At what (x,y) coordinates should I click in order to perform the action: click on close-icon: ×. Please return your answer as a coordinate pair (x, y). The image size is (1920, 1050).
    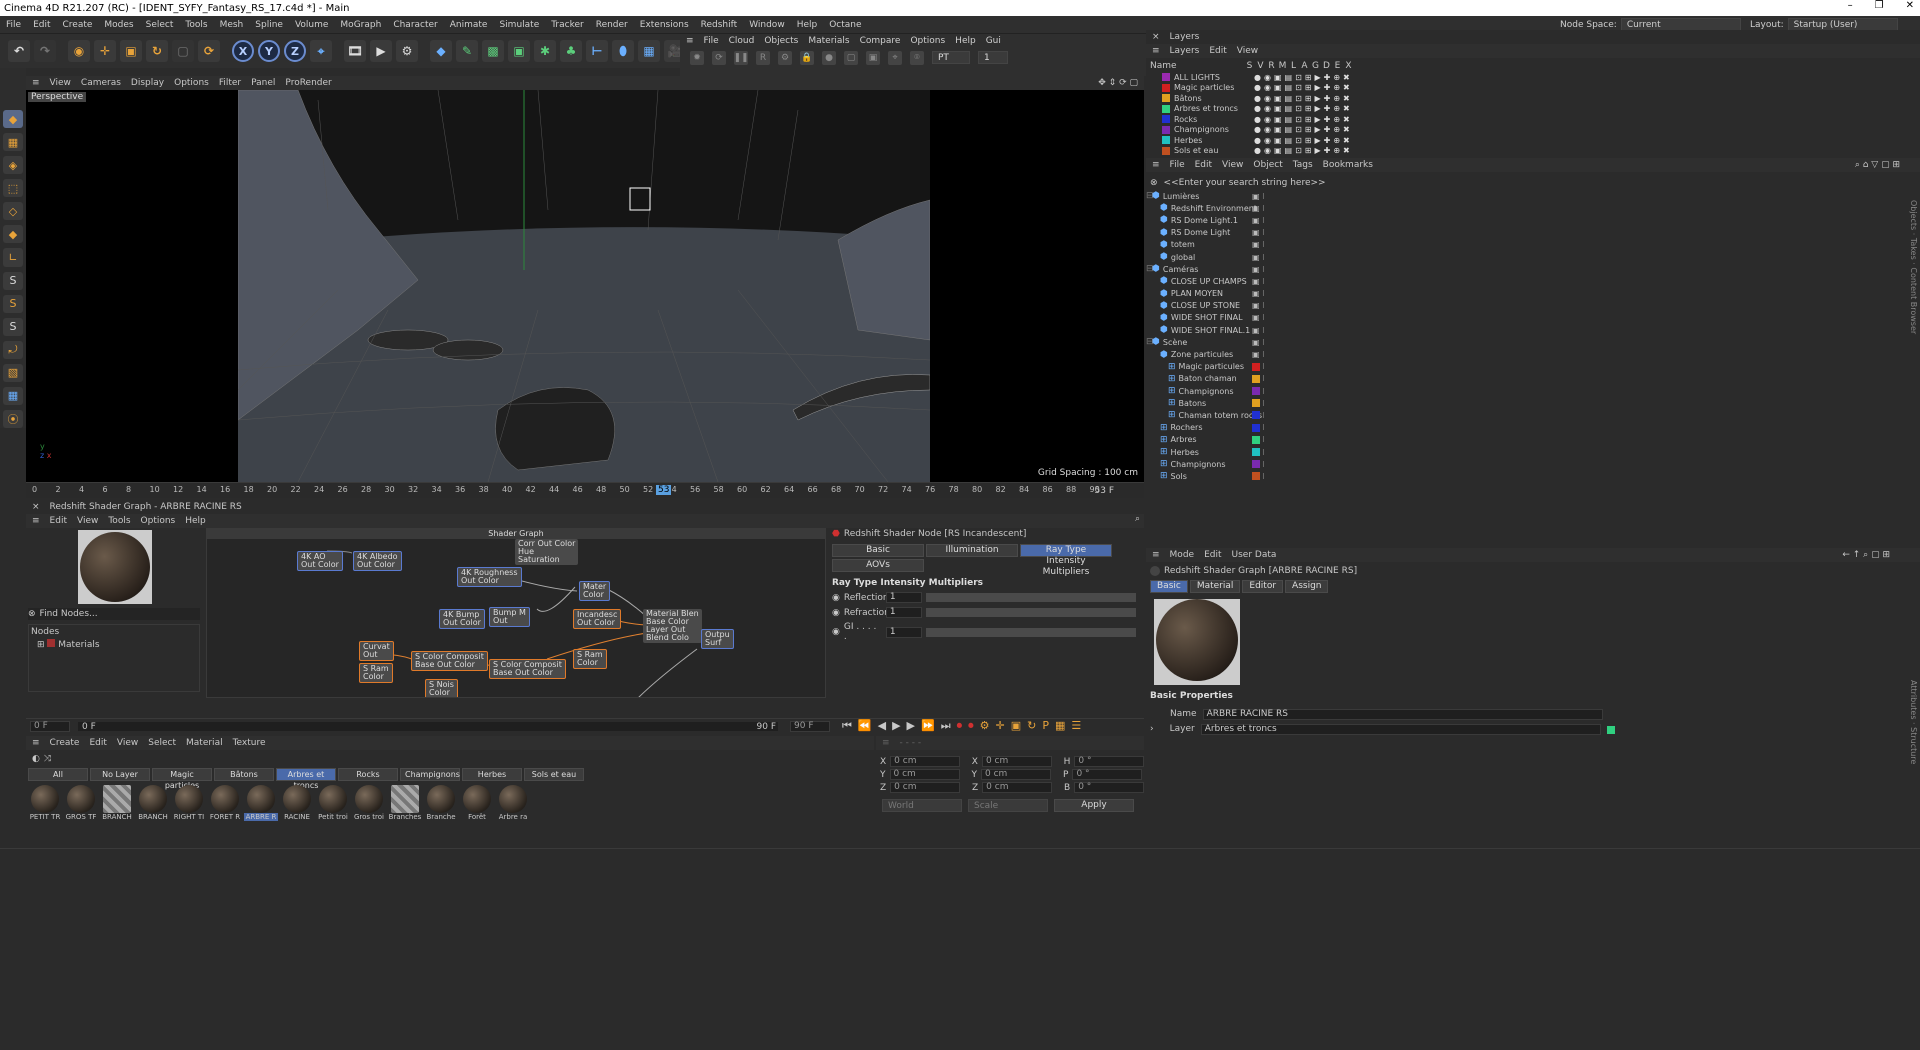
    Looking at the image, I should click on (36, 507).